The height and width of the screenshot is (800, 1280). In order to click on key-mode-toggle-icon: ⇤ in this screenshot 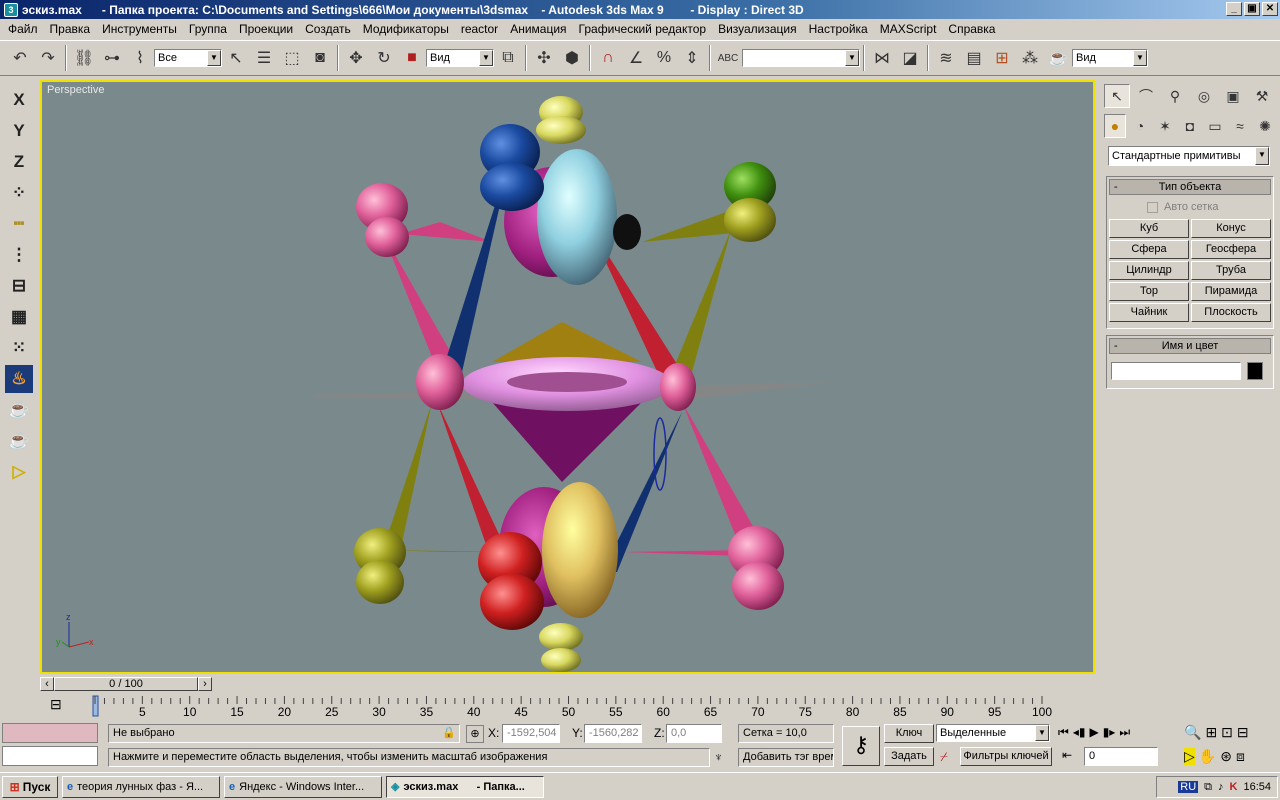, I will do `click(1067, 755)`.